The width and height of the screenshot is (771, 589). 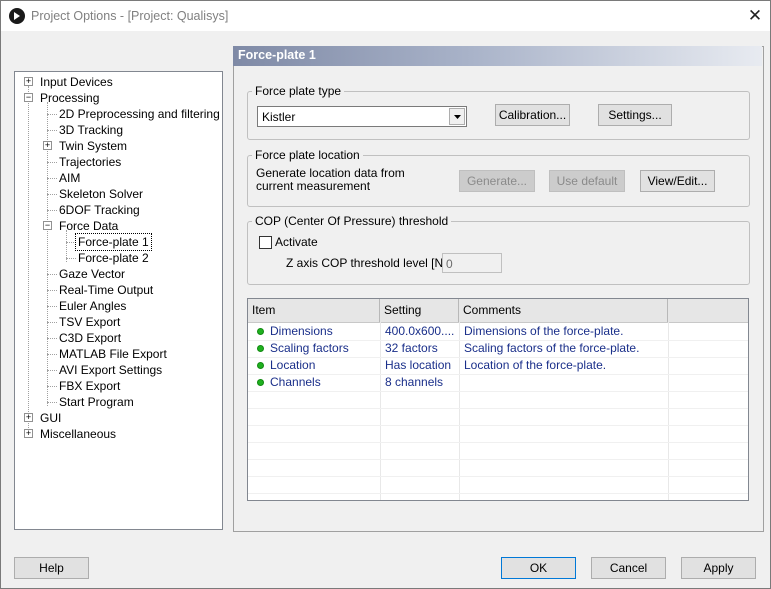 I want to click on ok-button: OK, so click(x=538, y=568).